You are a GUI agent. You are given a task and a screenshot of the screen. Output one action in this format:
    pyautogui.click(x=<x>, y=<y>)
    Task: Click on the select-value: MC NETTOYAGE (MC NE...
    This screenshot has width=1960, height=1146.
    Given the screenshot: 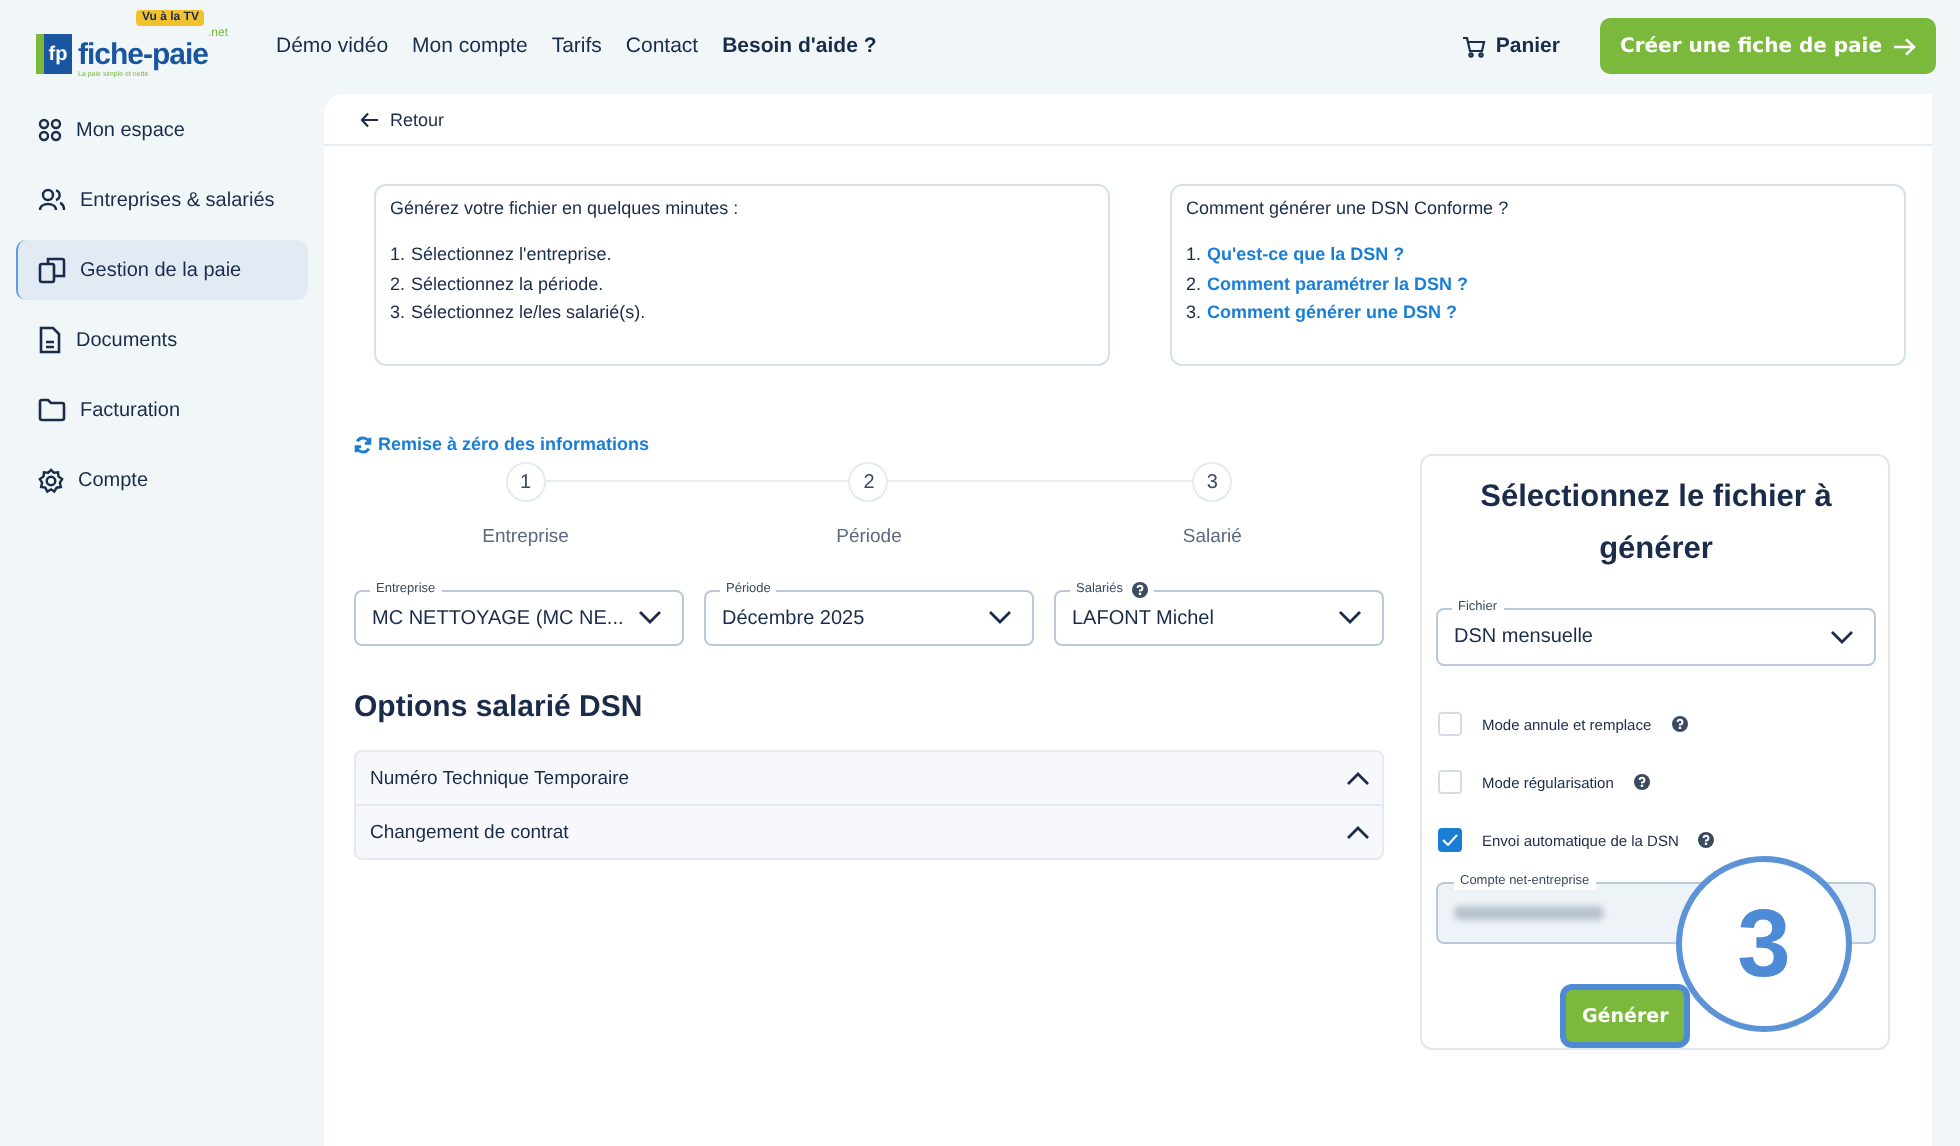 What is the action you would take?
    pyautogui.click(x=498, y=618)
    